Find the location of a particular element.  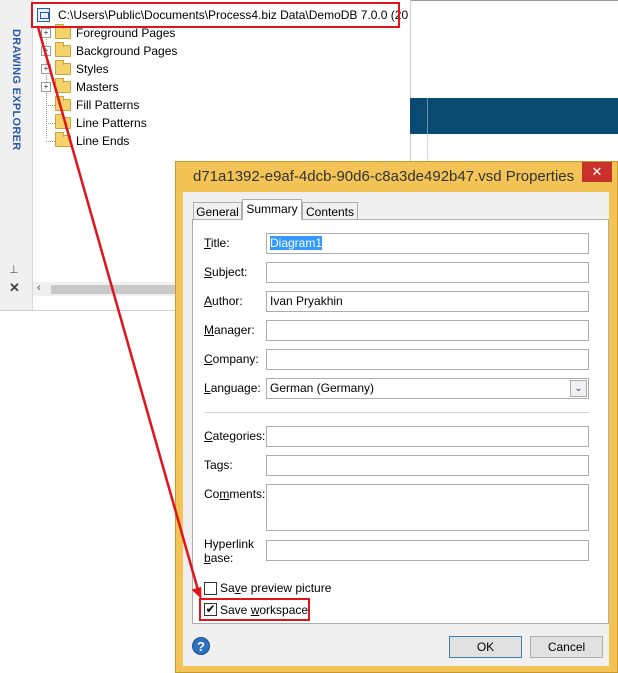

help-icon: ? is located at coordinates (201, 646).